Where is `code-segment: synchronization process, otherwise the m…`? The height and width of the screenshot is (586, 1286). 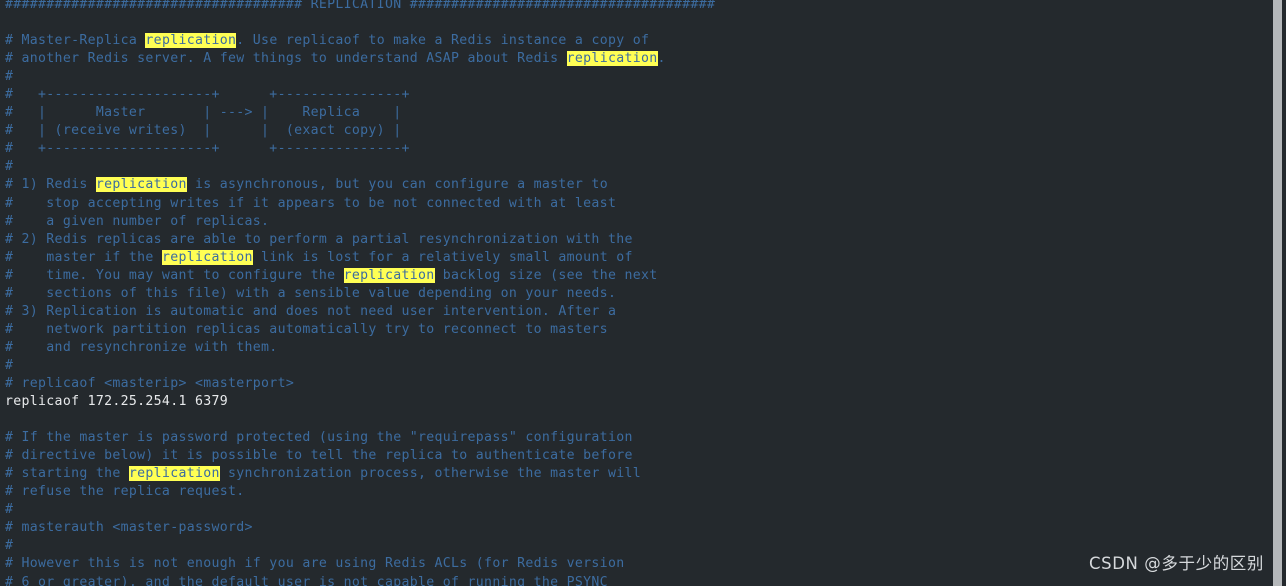 code-segment: synchronization process, otherwise the m… is located at coordinates (430, 474).